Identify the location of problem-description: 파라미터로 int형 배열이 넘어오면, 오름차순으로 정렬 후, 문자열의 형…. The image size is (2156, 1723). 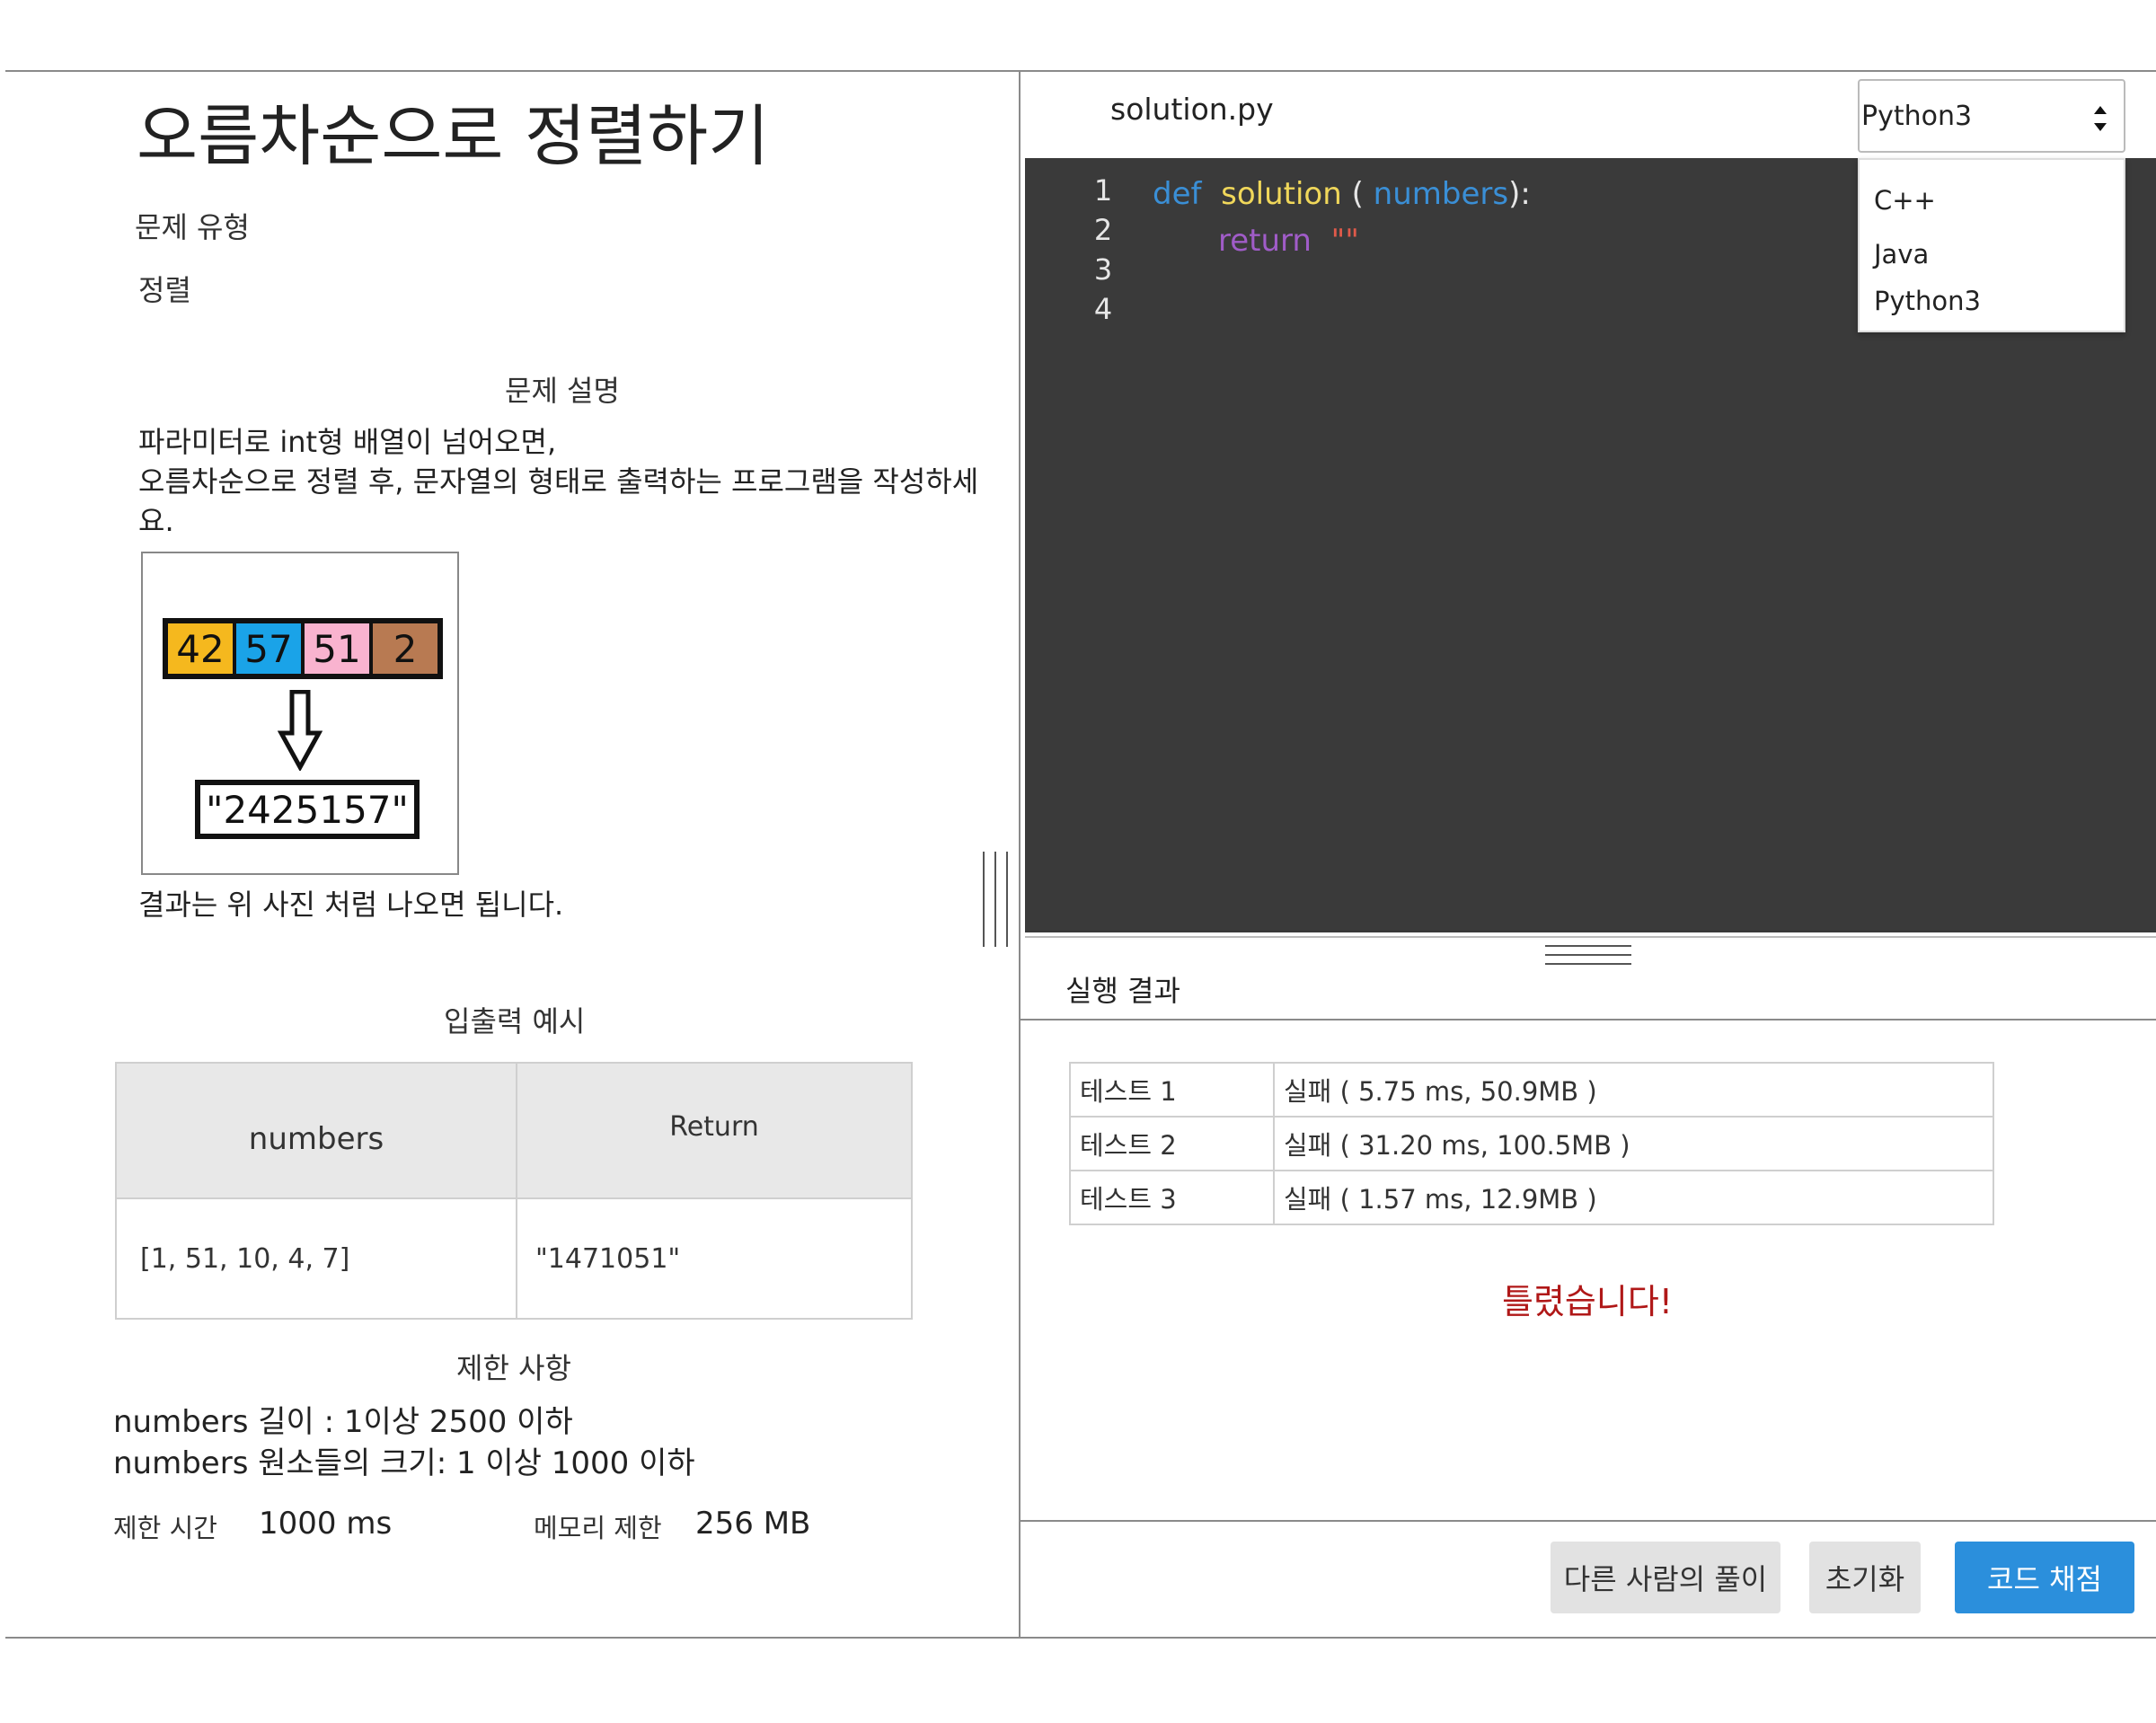
(561, 481).